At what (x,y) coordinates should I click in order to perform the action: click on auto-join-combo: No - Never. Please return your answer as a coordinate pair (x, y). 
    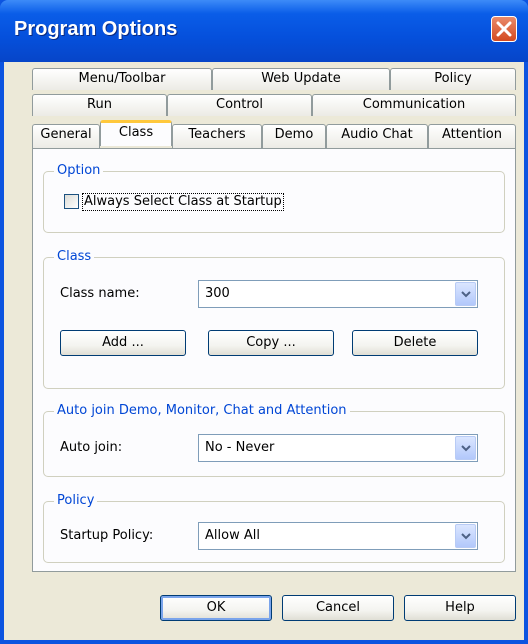
    Looking at the image, I should click on (338, 448).